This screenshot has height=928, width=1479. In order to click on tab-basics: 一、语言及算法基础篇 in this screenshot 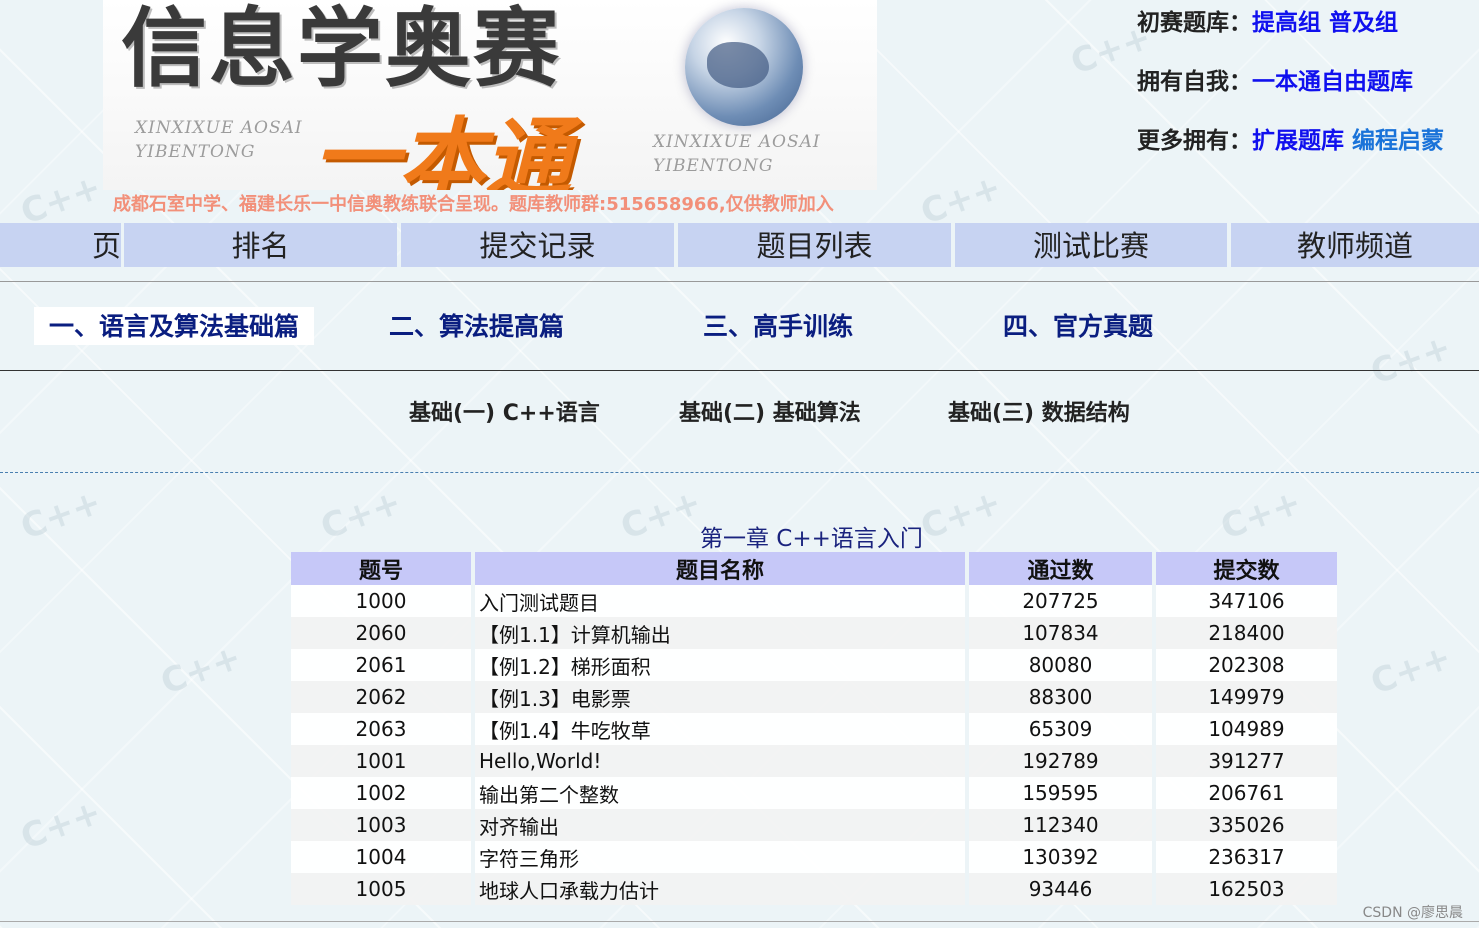, I will do `click(174, 326)`.